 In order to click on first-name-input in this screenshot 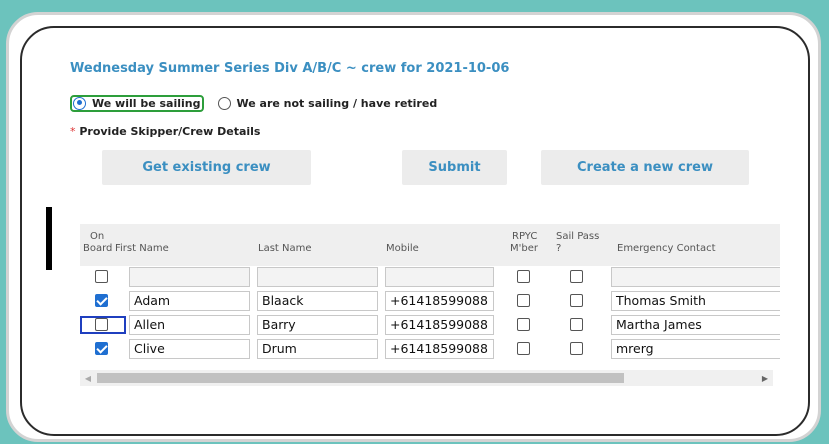, I will do `click(189, 277)`.